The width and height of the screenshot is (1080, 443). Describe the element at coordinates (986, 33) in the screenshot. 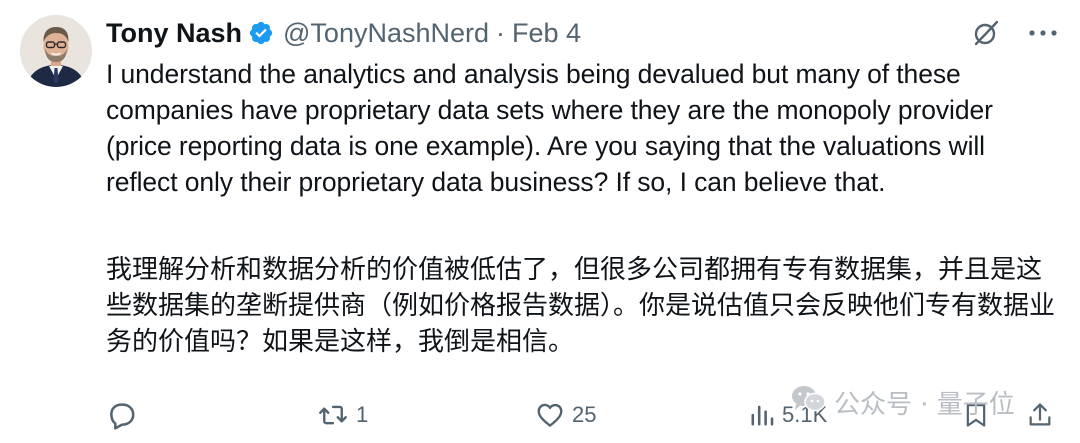

I see `grok-icon` at that location.